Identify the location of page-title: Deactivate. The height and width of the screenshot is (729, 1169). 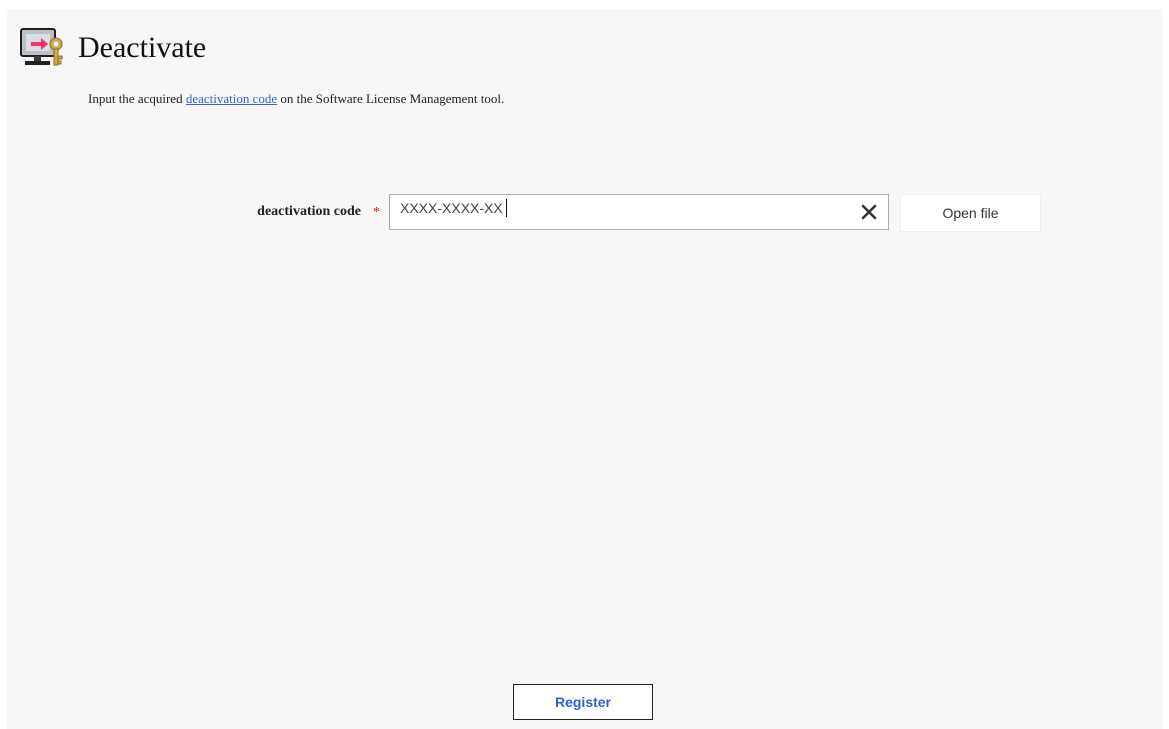
(142, 47).